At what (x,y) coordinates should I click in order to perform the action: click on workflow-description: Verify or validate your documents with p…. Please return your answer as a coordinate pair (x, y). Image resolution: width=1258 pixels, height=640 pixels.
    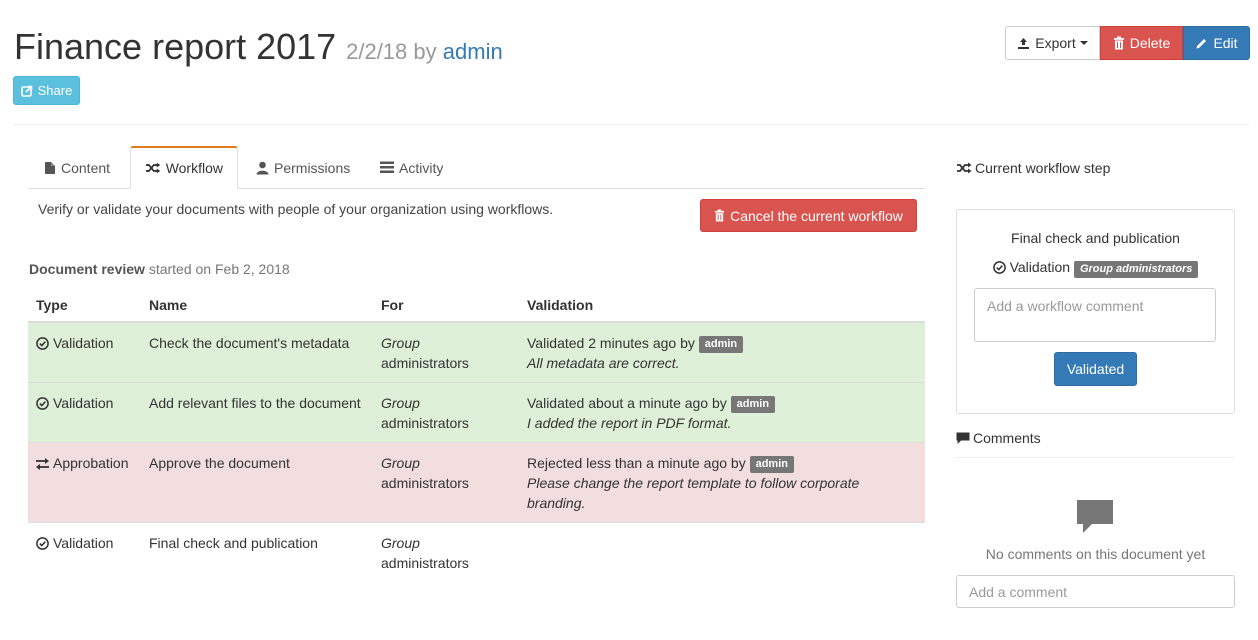
    Looking at the image, I should click on (296, 209).